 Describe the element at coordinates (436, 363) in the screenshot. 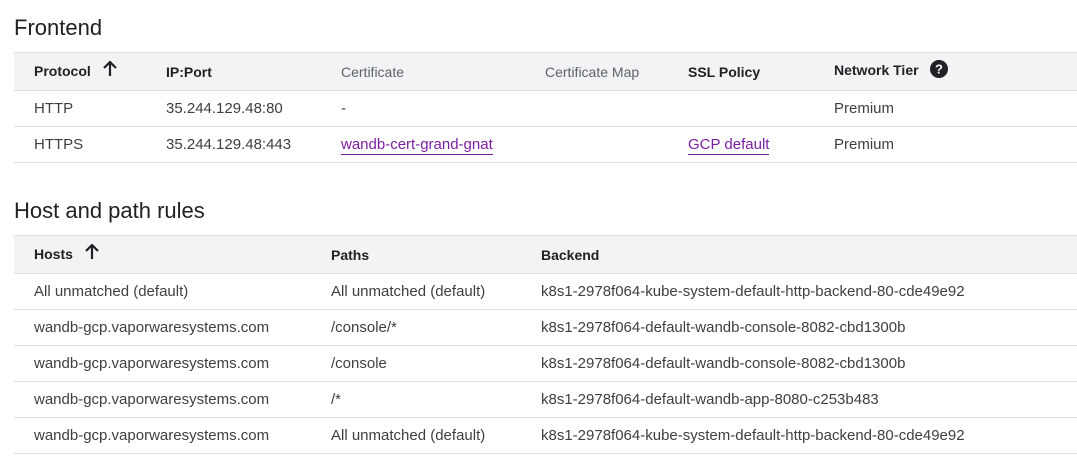

I see `cell-path: /console` at that location.